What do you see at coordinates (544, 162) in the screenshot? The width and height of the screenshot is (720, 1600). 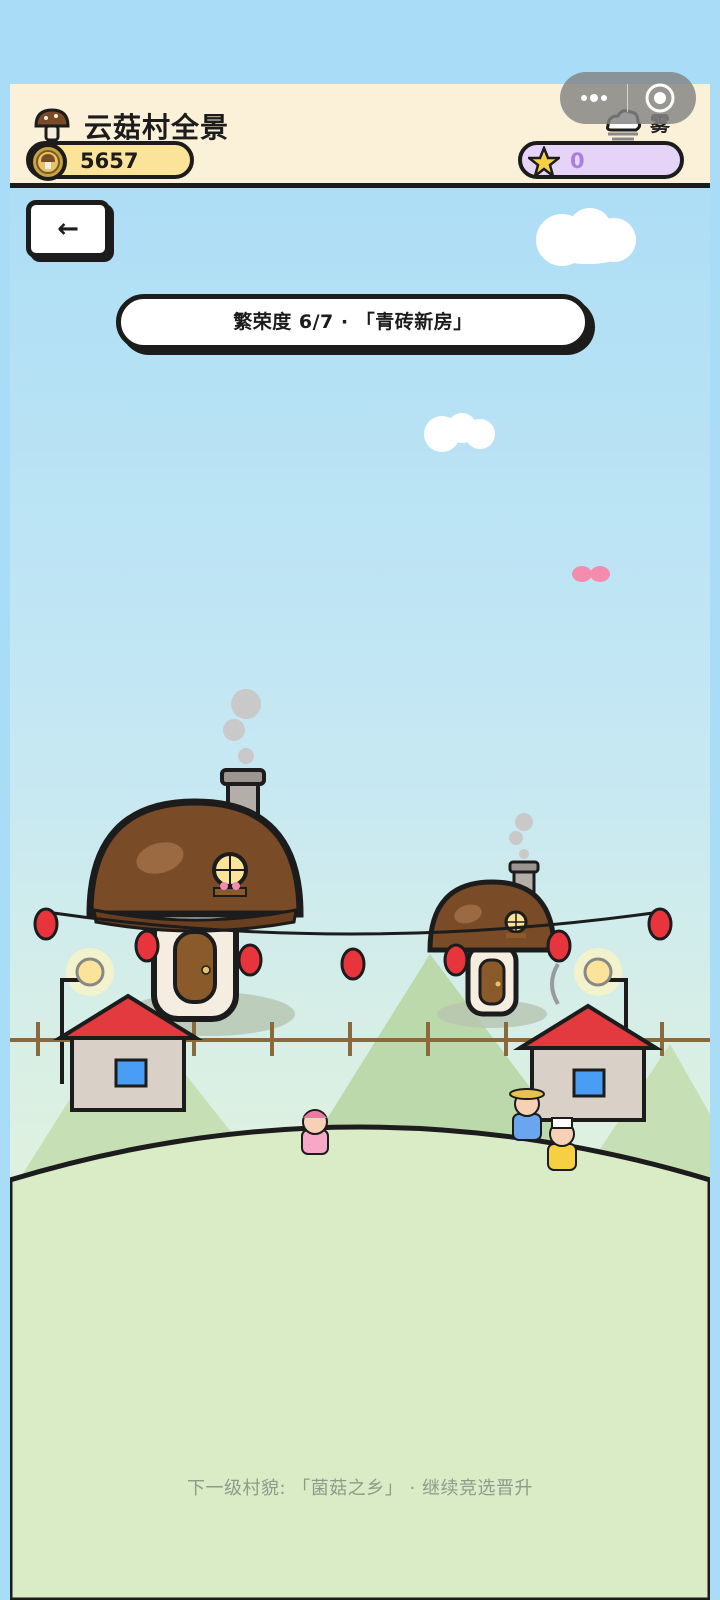 I see `star-icon` at bounding box center [544, 162].